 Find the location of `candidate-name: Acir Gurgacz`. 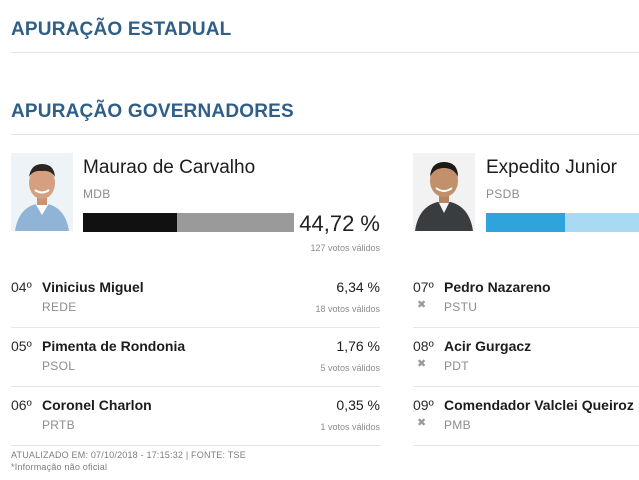

candidate-name: Acir Gurgacz is located at coordinates (488, 346).